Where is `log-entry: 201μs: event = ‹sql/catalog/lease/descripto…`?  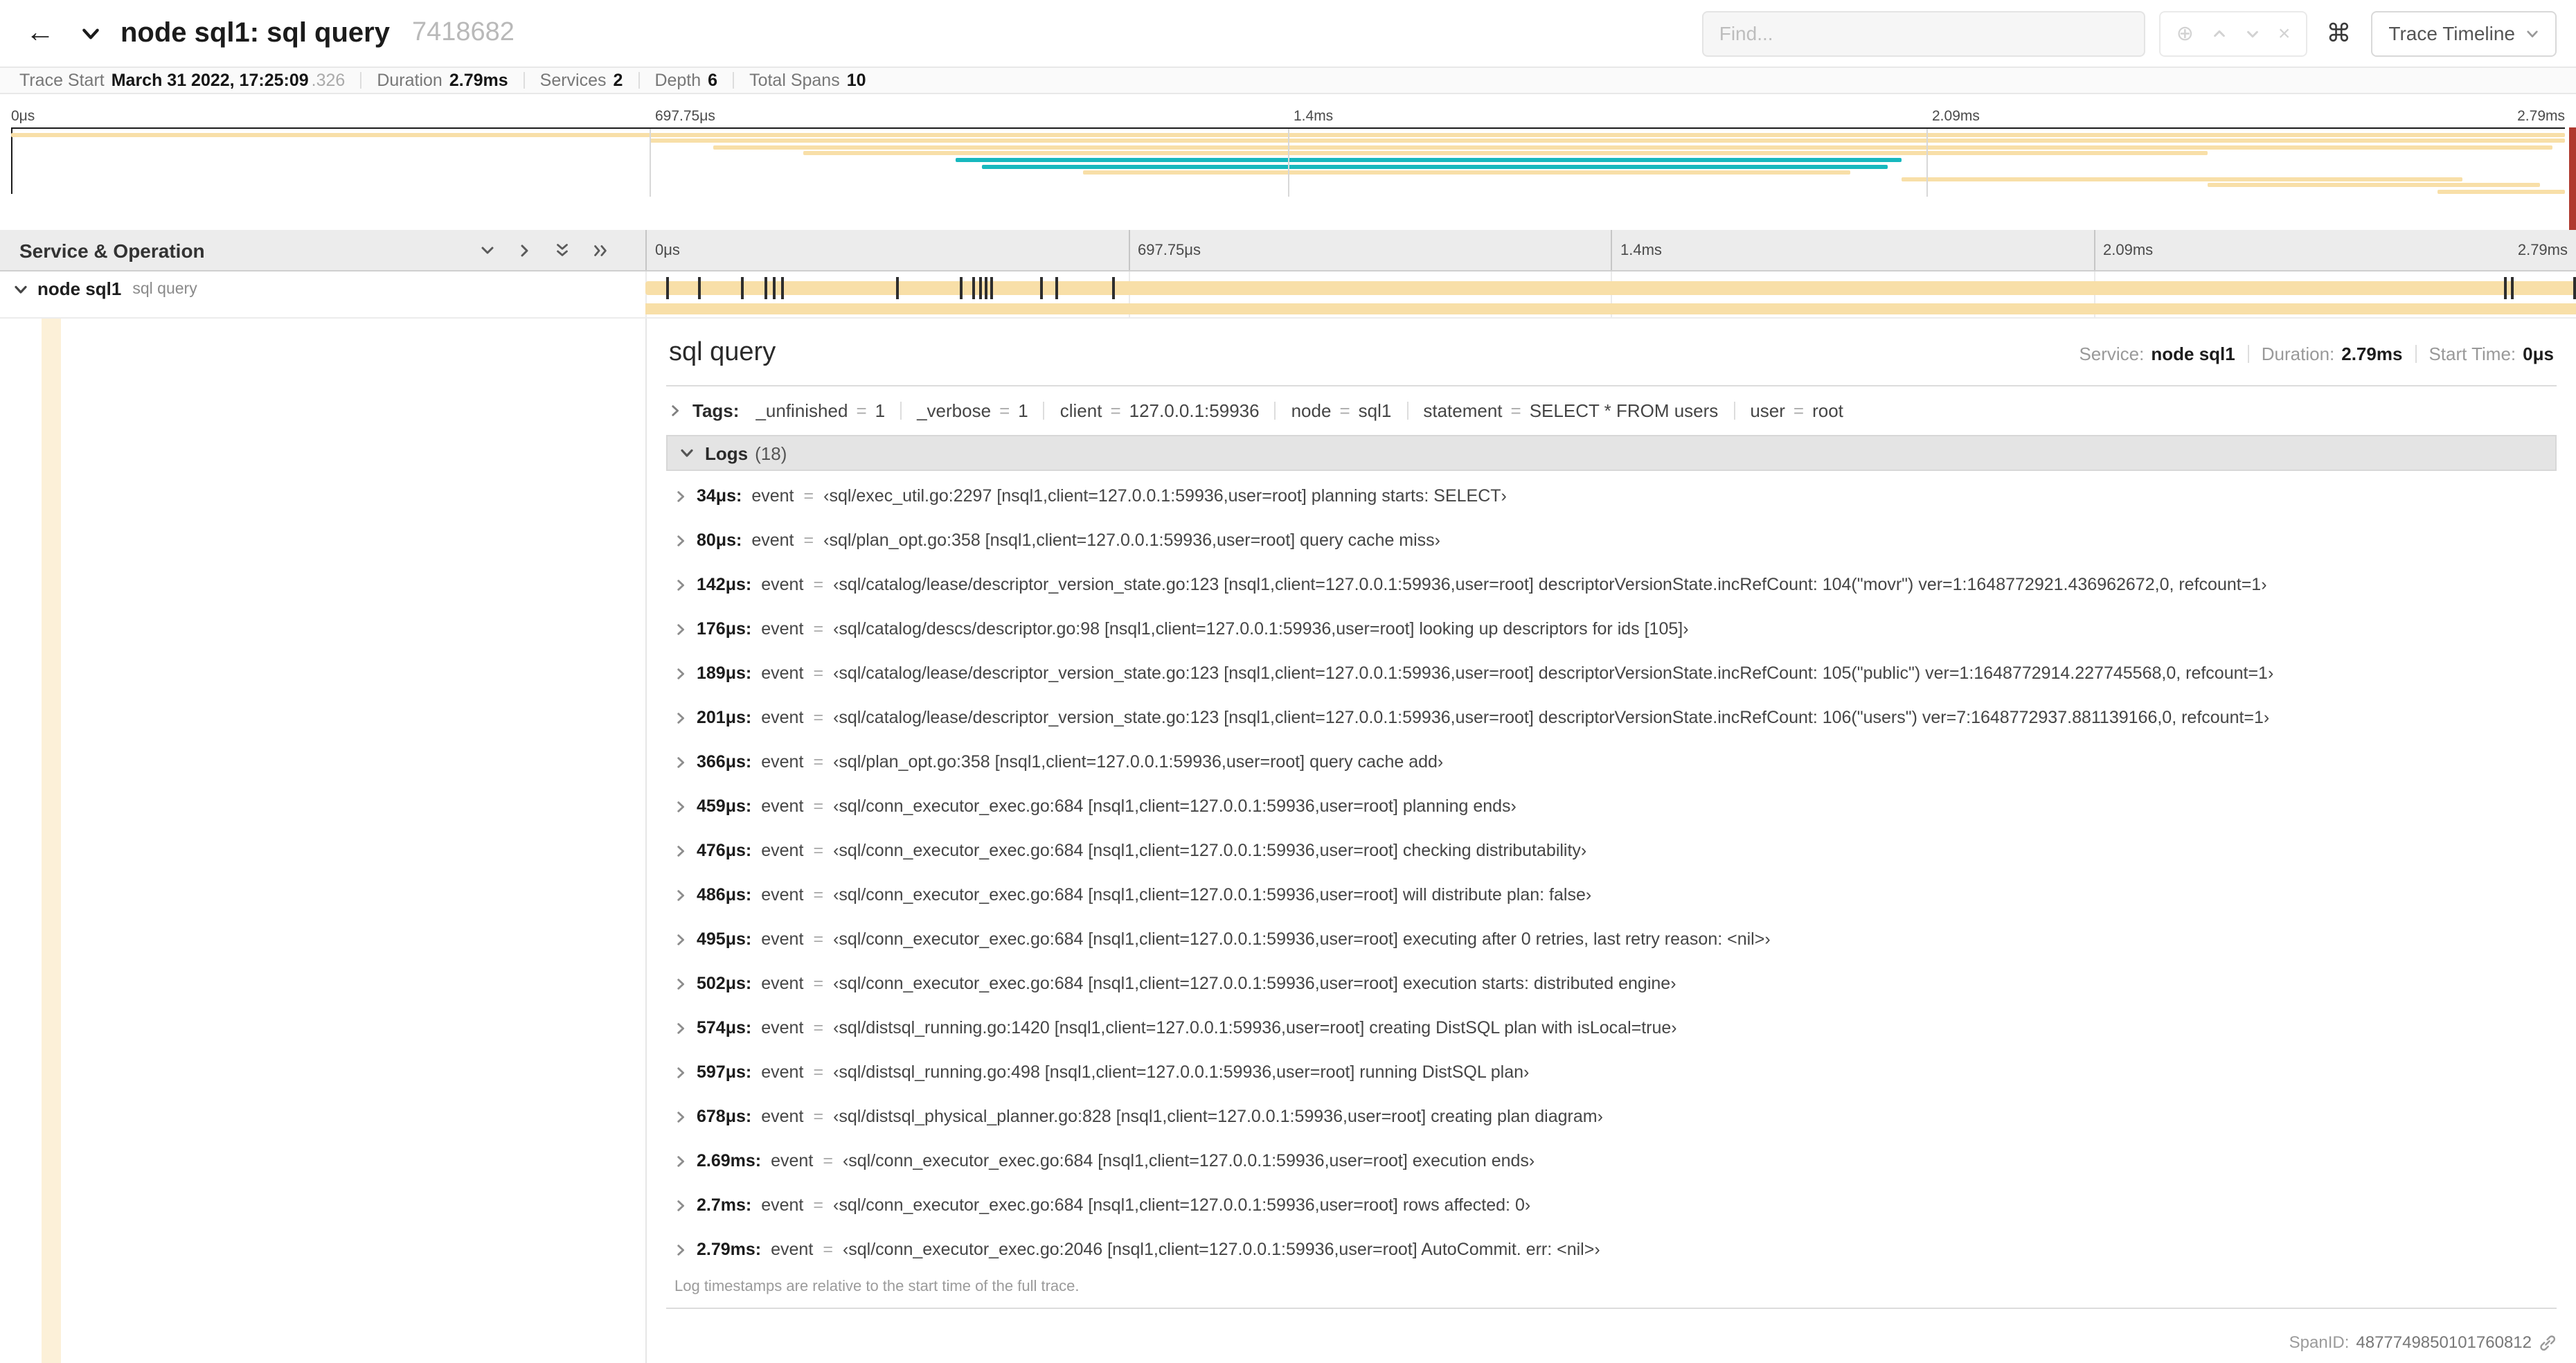
log-entry: 201μs: event = ‹sql/catalog/lease/descripto… is located at coordinates (1612, 717).